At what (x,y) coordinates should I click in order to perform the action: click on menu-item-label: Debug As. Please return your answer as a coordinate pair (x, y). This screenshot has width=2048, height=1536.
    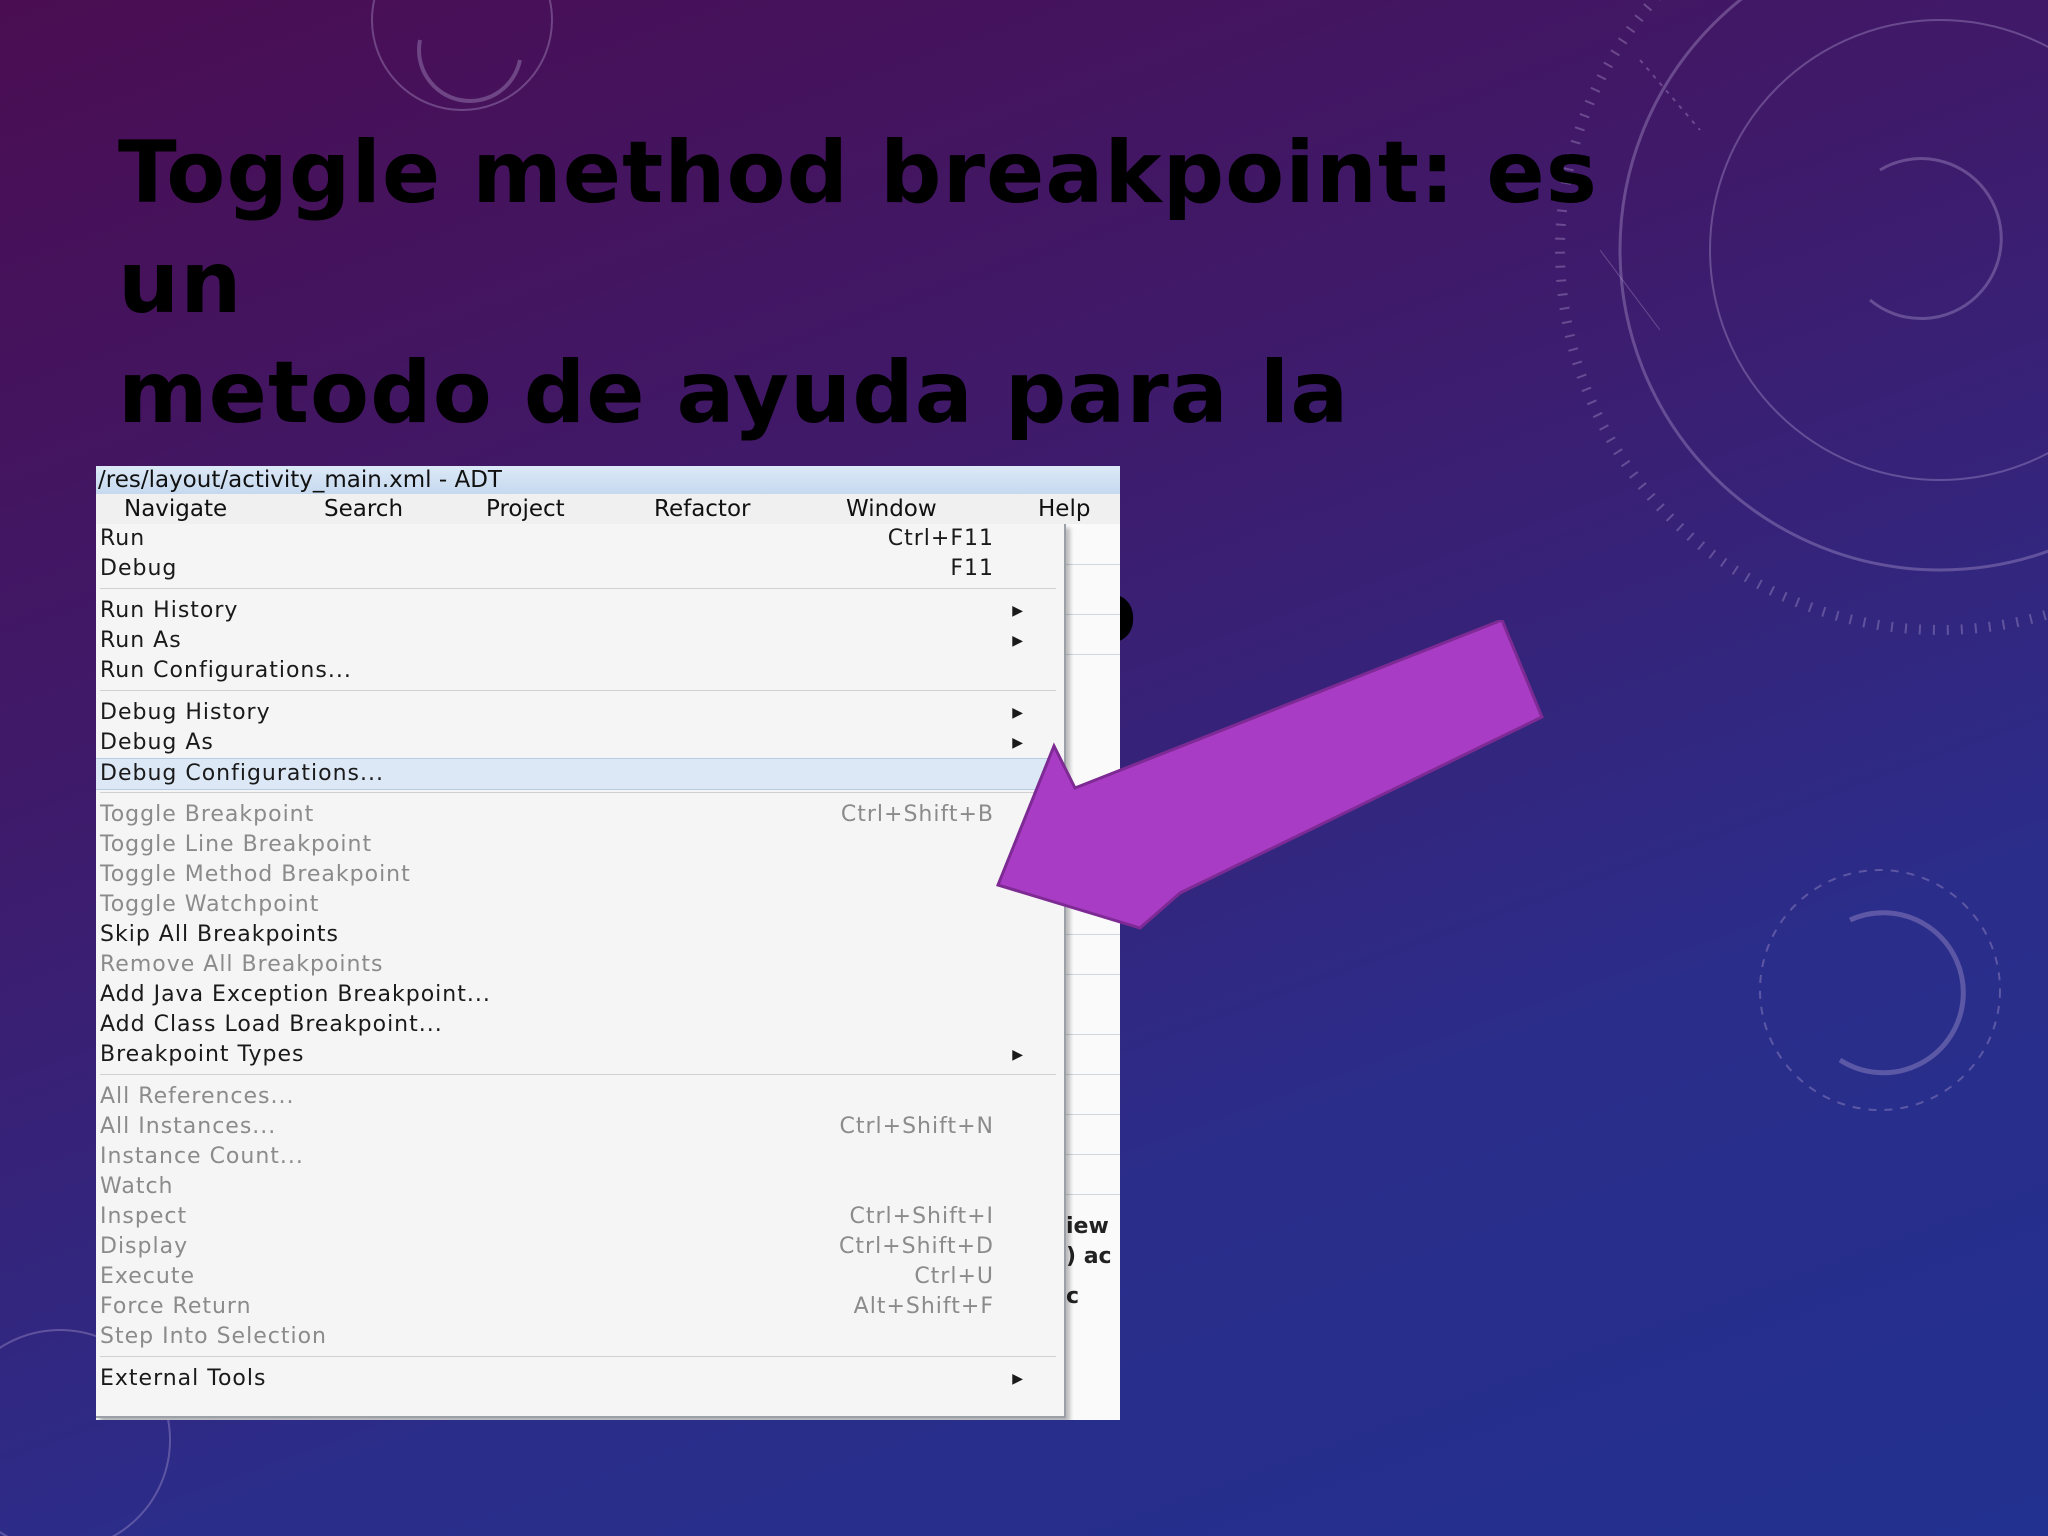
    Looking at the image, I should click on (157, 742).